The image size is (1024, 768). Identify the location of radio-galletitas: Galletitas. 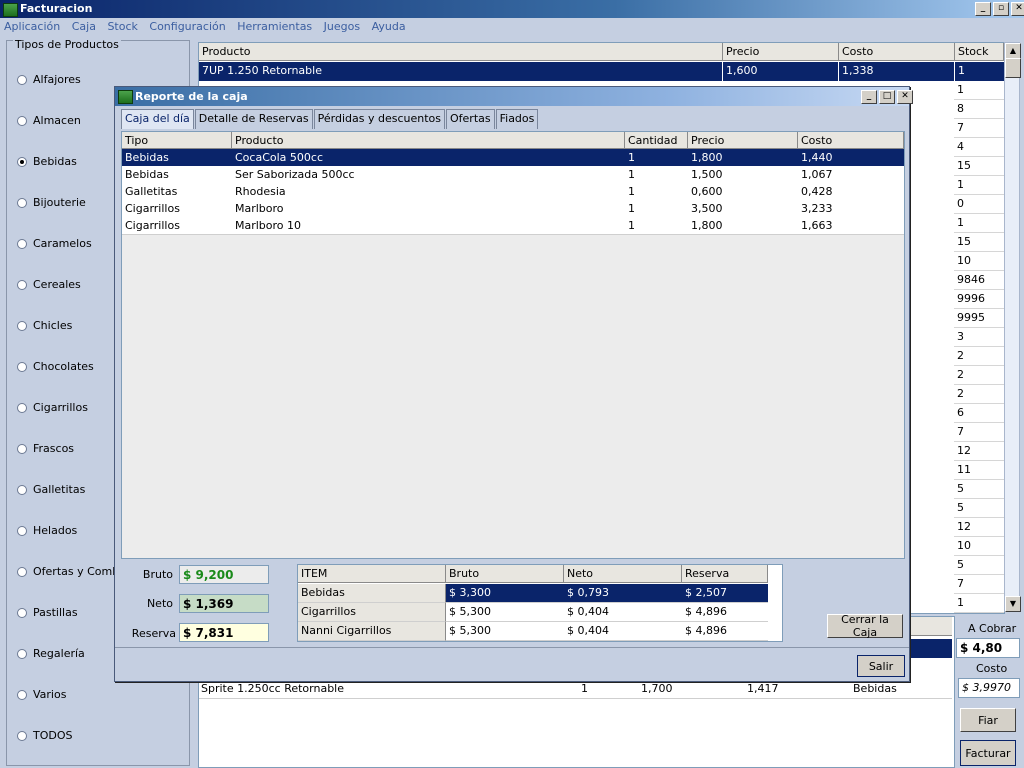
(51, 489).